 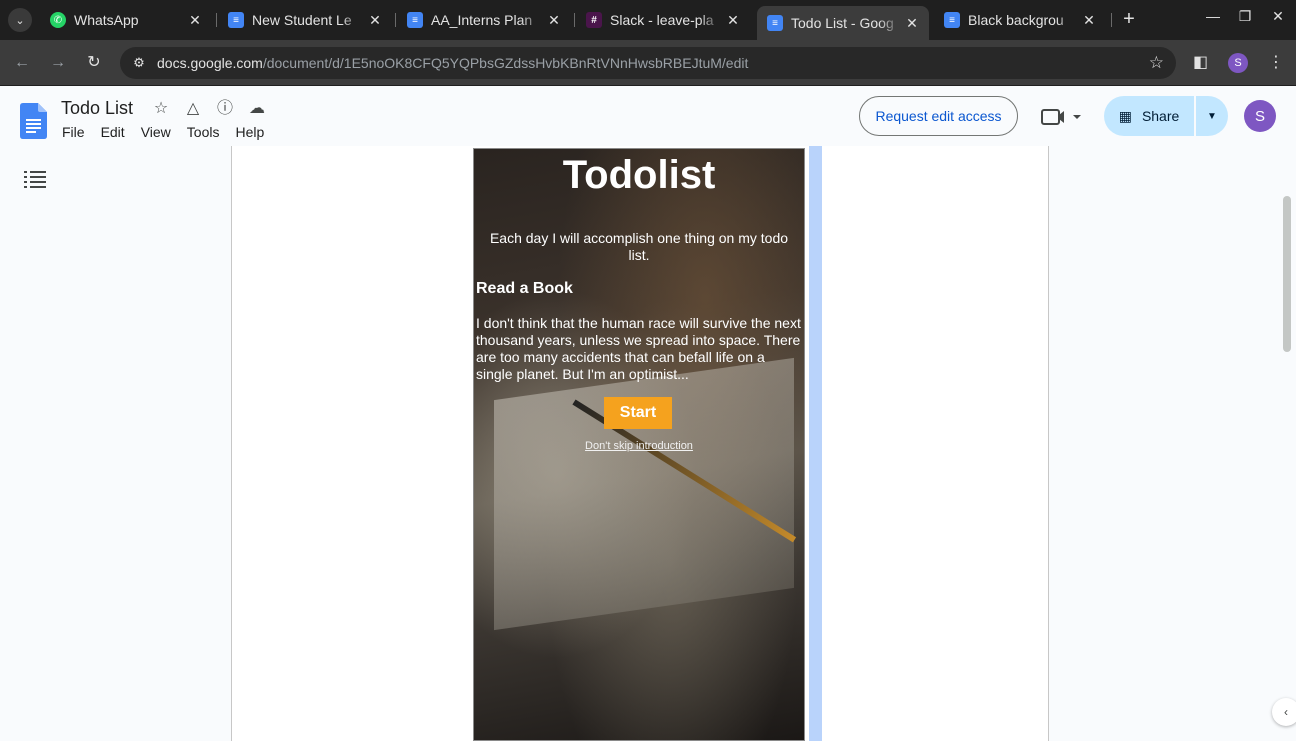 What do you see at coordinates (1160, 116) in the screenshot?
I see `share-label: Share` at bounding box center [1160, 116].